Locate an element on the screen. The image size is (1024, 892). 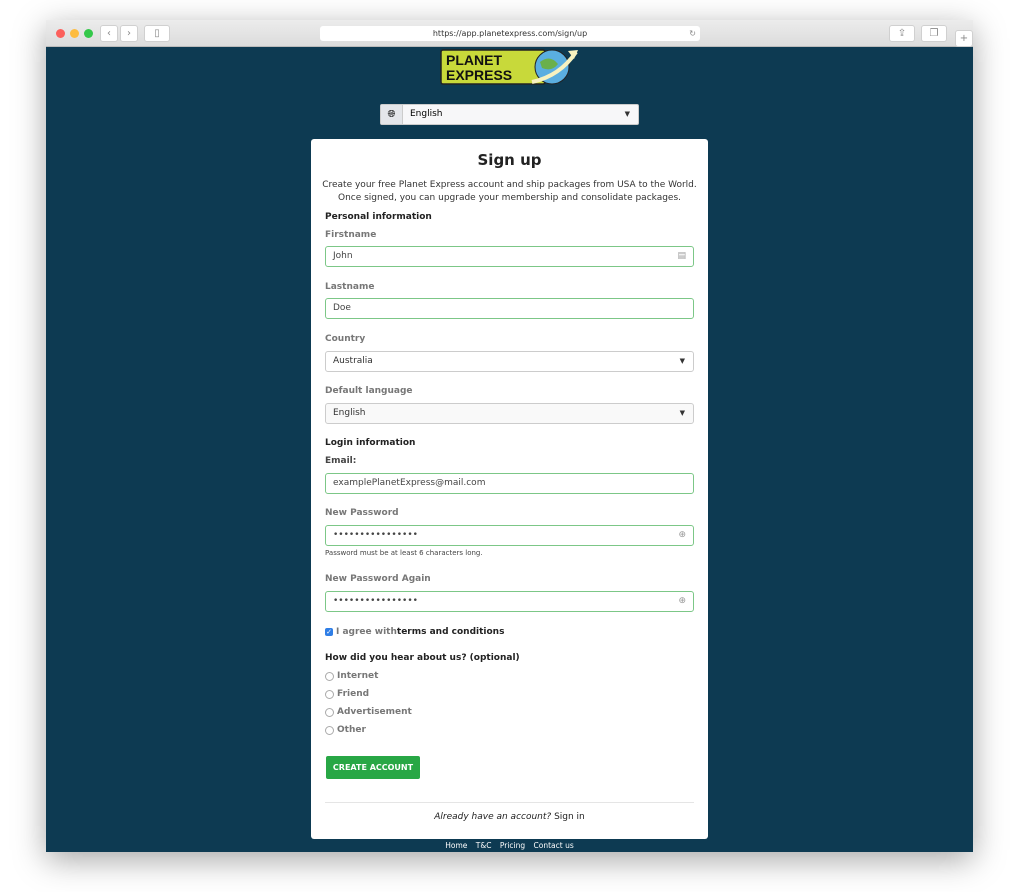
email-label: Email: is located at coordinates (341, 461).